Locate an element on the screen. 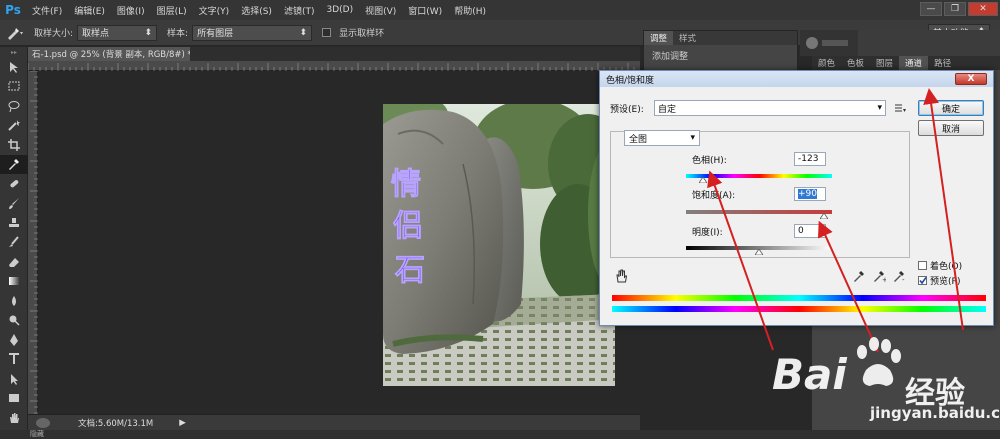 This screenshot has height=439, width=1000. targeted-adjust-hand-icon is located at coordinates (622, 276).